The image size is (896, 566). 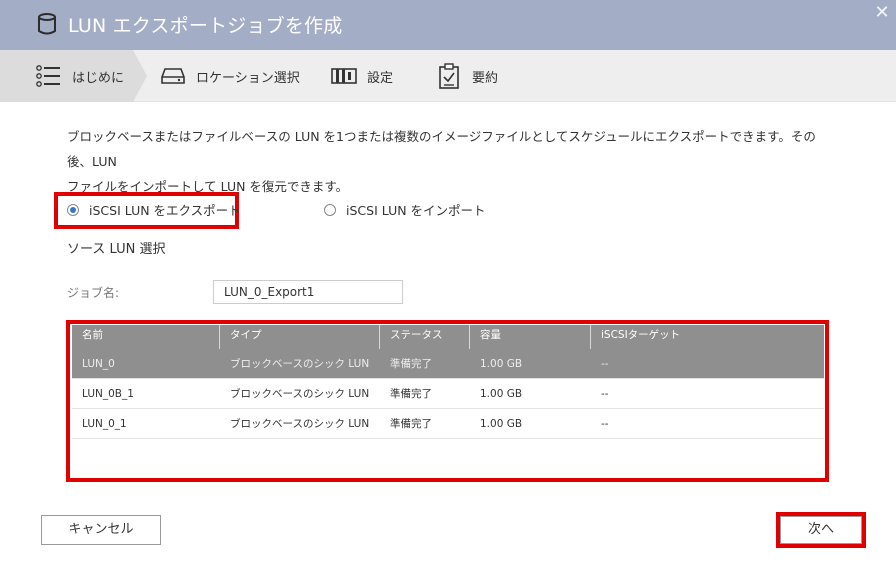 What do you see at coordinates (108, 394) in the screenshot?
I see `cell-name: LUN_0B_1` at bounding box center [108, 394].